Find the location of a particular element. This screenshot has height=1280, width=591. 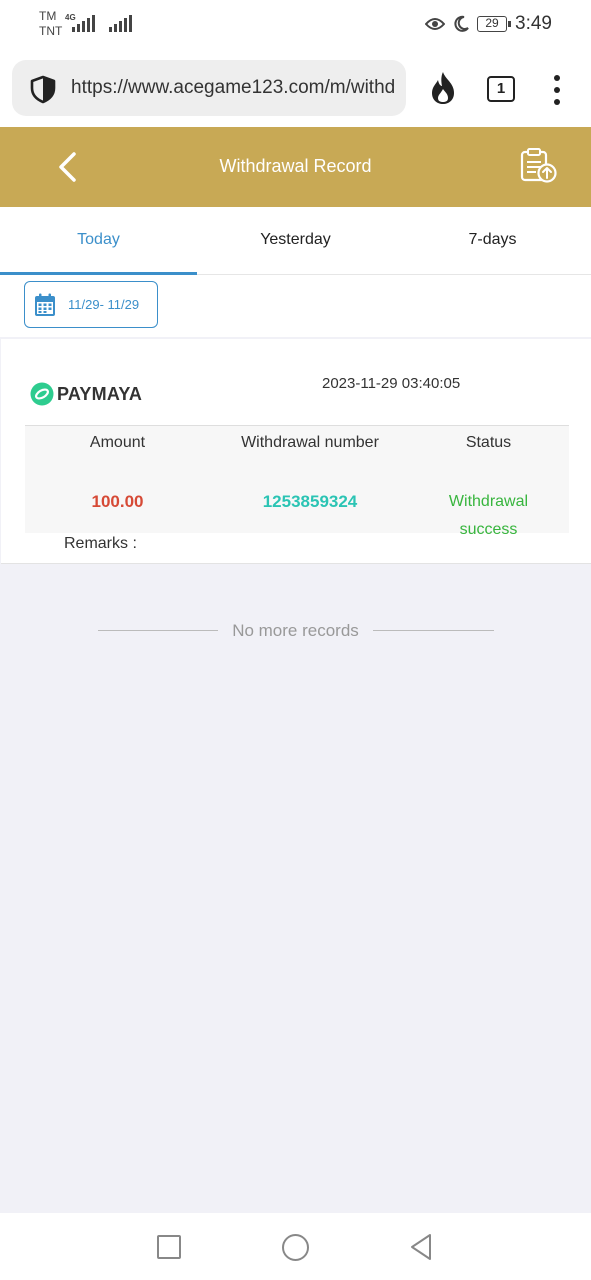

address-bar: https://www.acegame123.com/m/withdrawal is located at coordinates (209, 88).